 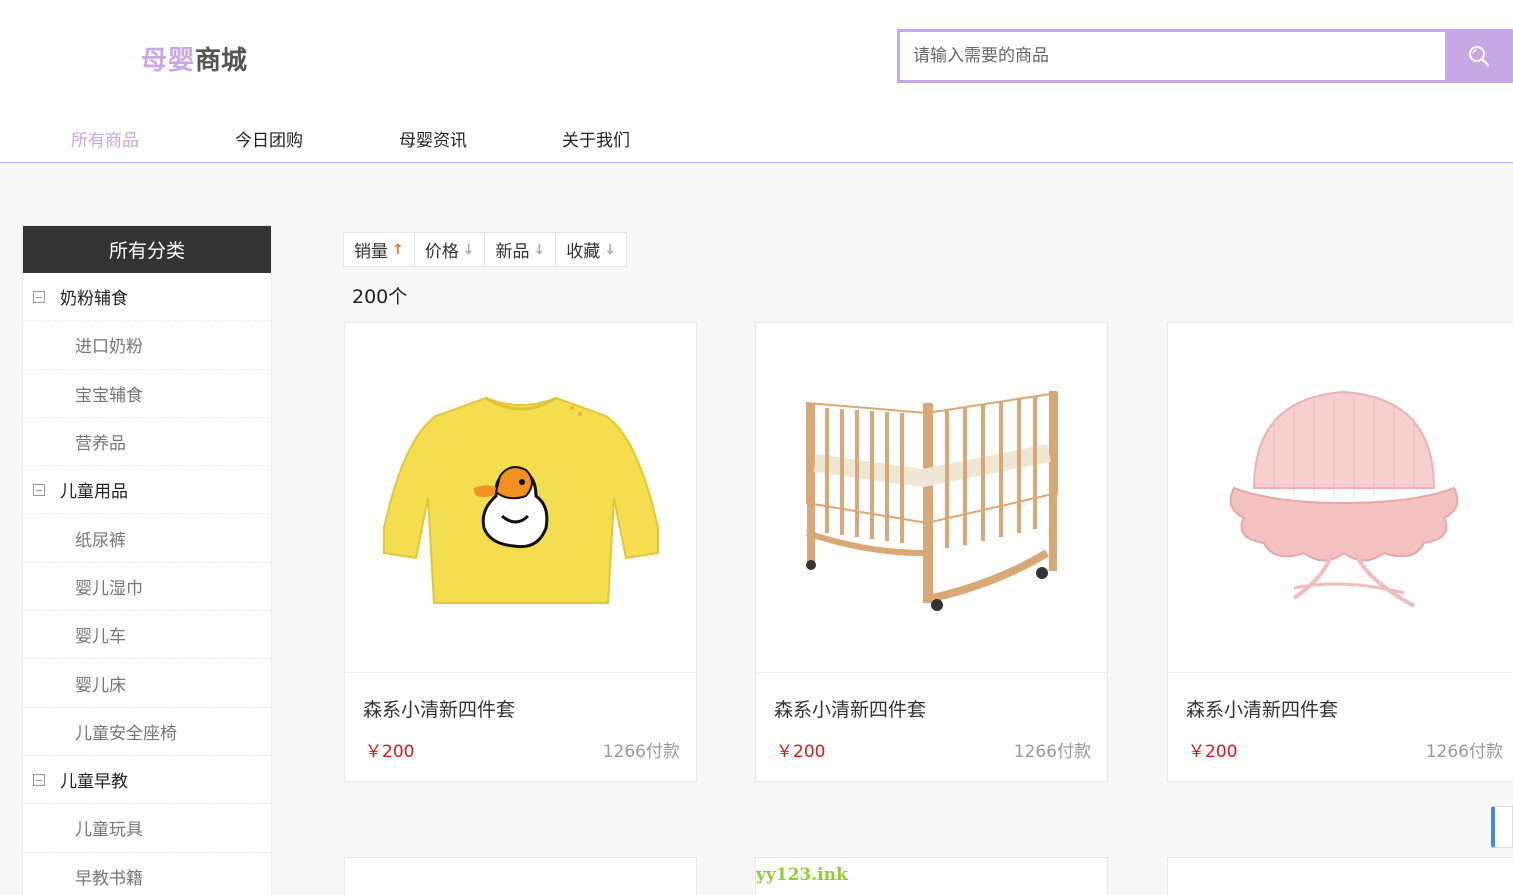 What do you see at coordinates (147, 249) in the screenshot?
I see `sidebar-title: 所有分类` at bounding box center [147, 249].